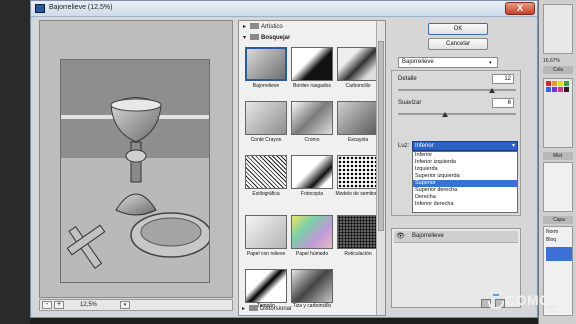 This screenshot has width=576, height=324. What do you see at coordinates (358, 172) in the screenshot?
I see `filter-thumb-modelo-semitono` at bounding box center [358, 172].